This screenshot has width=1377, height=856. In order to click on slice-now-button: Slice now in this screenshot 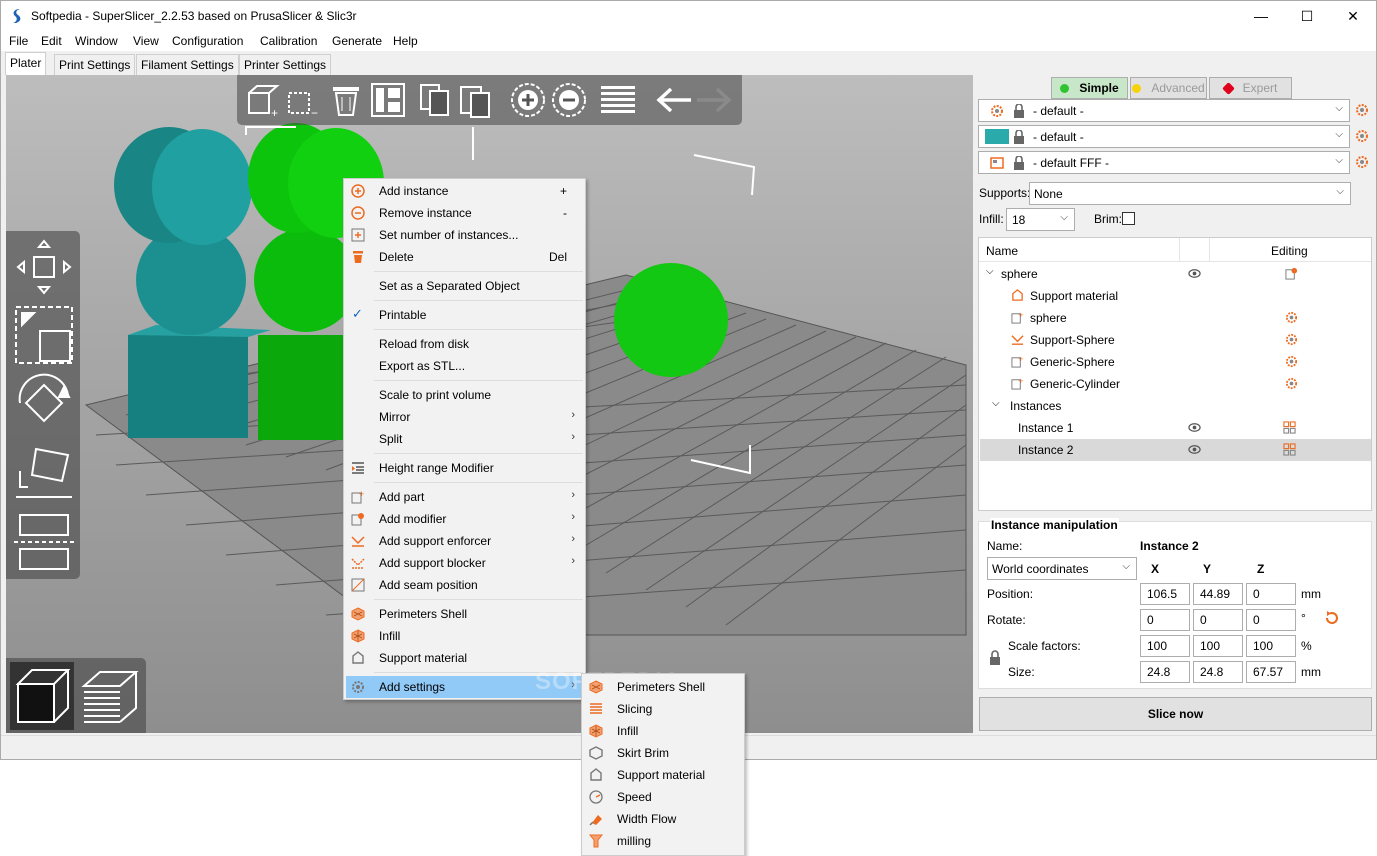, I will do `click(1175, 714)`.